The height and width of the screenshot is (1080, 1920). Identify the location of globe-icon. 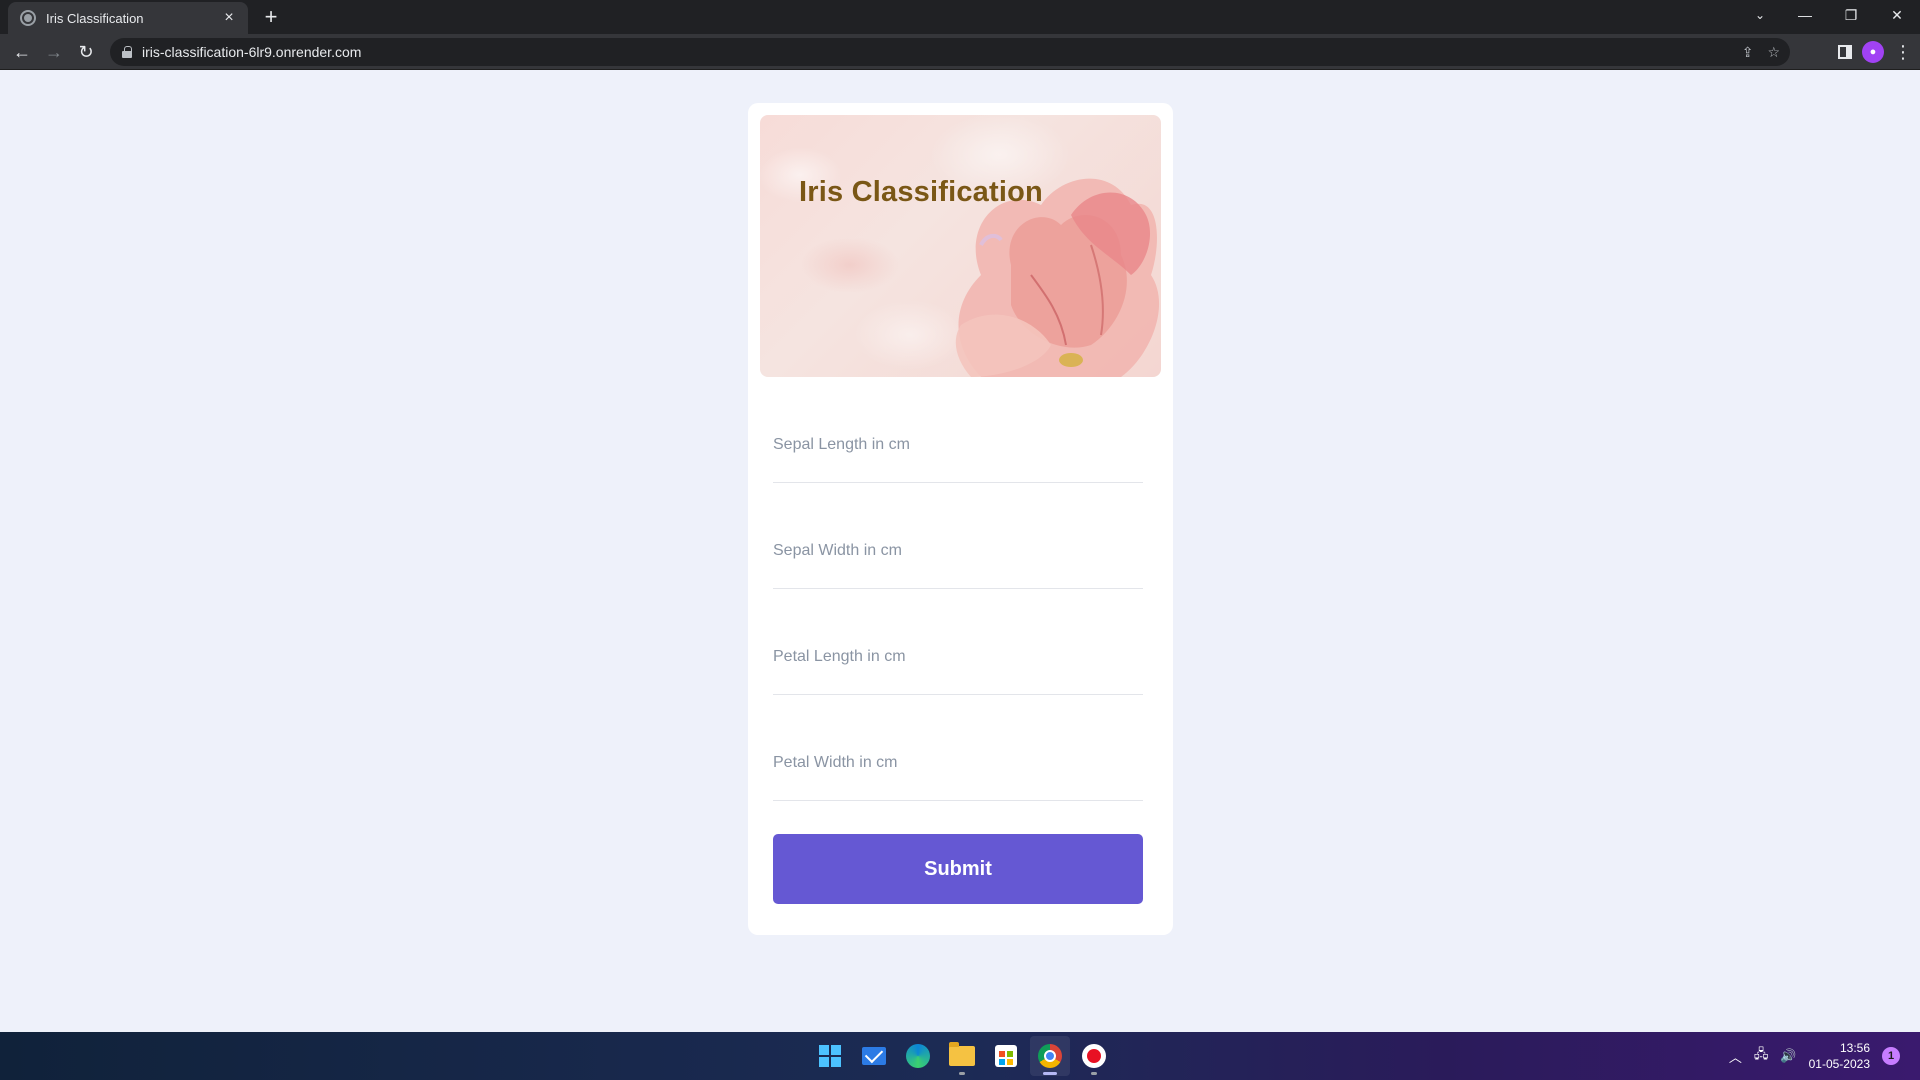
(28, 18).